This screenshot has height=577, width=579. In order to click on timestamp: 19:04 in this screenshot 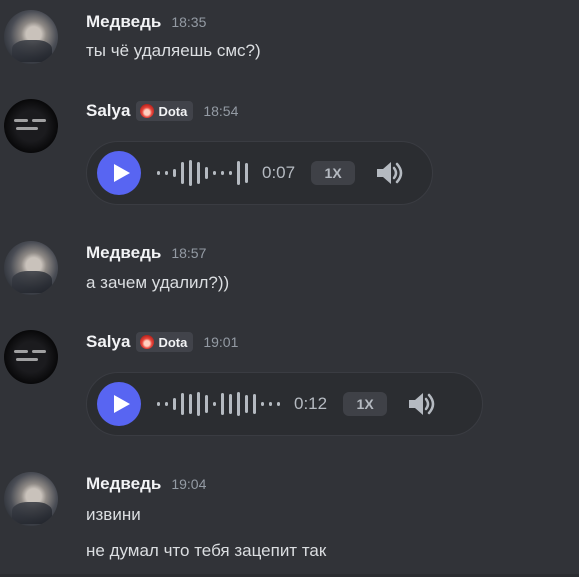, I will do `click(189, 484)`.